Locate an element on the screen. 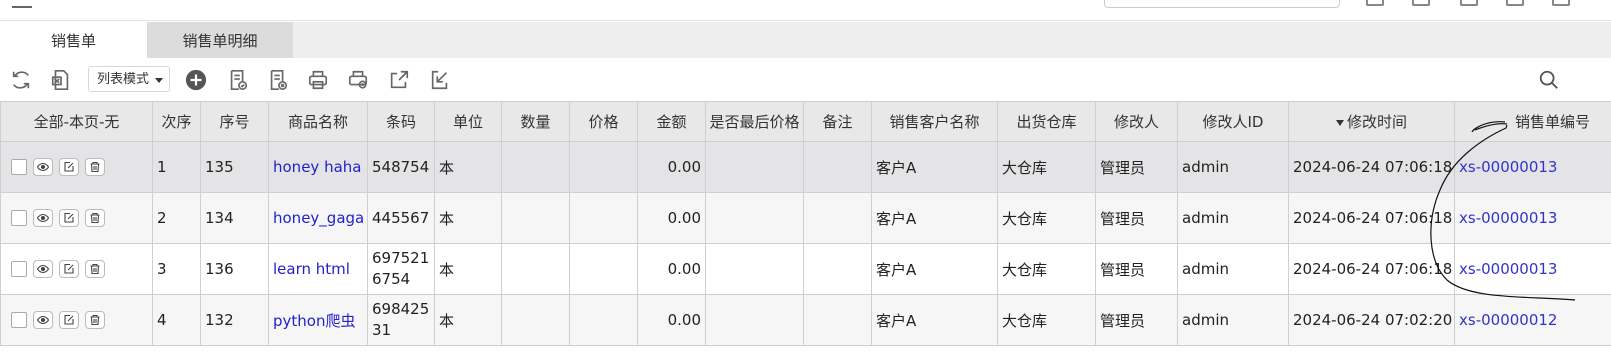  column-header: 价格 is located at coordinates (603, 121).